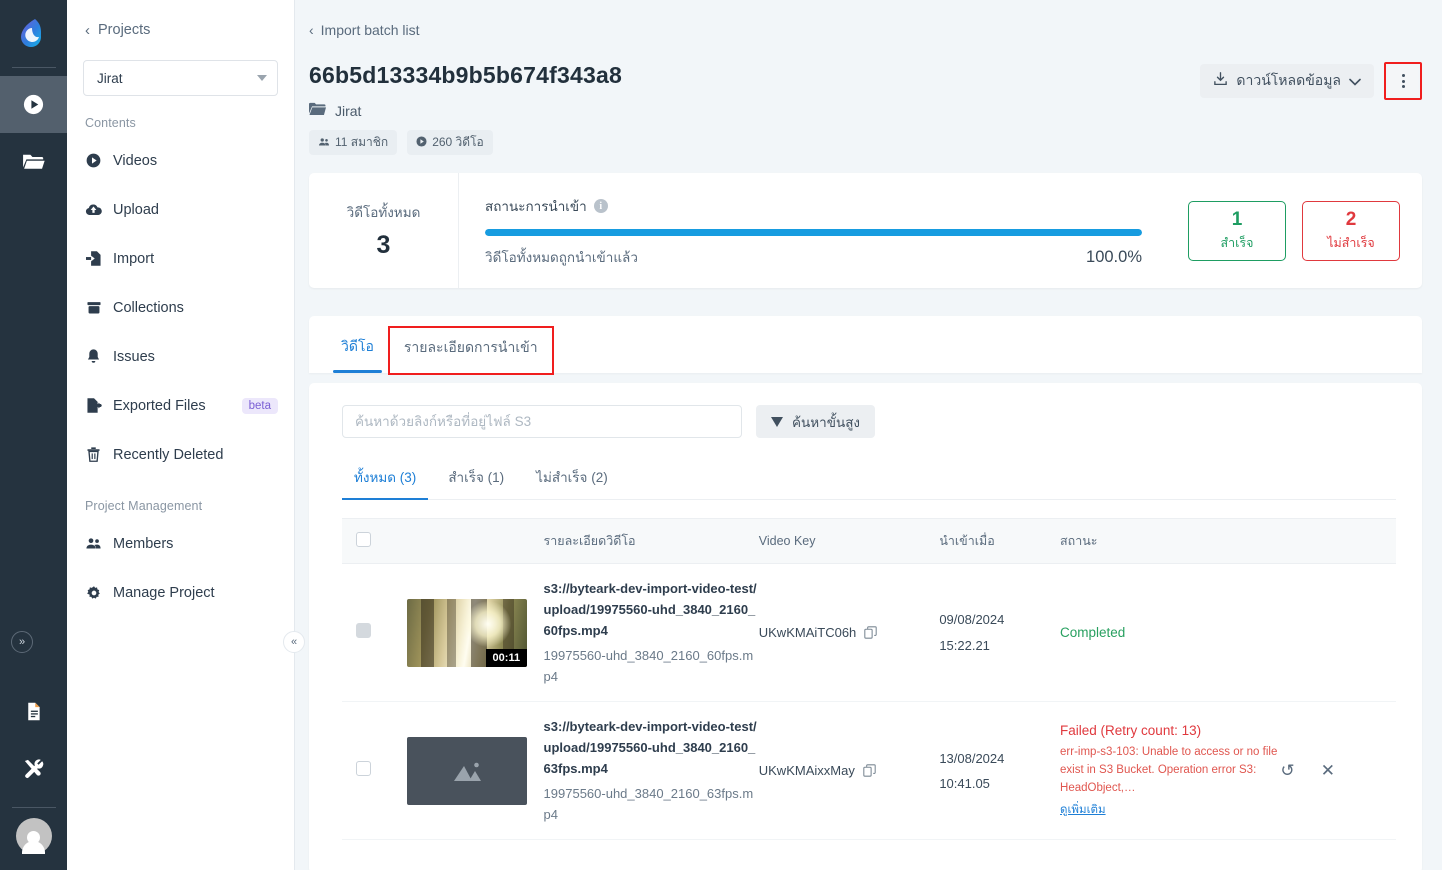 The image size is (1442, 870). What do you see at coordinates (1131, 731) in the screenshot?
I see `status-badge: Failed (Retry count: 13)` at bounding box center [1131, 731].